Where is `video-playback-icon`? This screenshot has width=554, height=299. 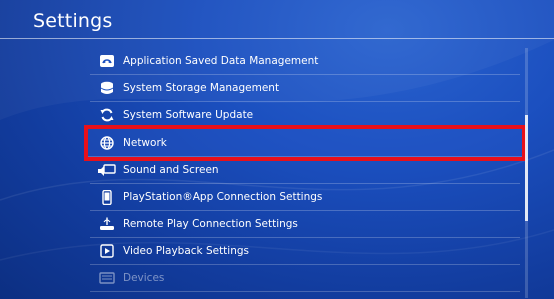
video-playback-icon is located at coordinates (106, 251).